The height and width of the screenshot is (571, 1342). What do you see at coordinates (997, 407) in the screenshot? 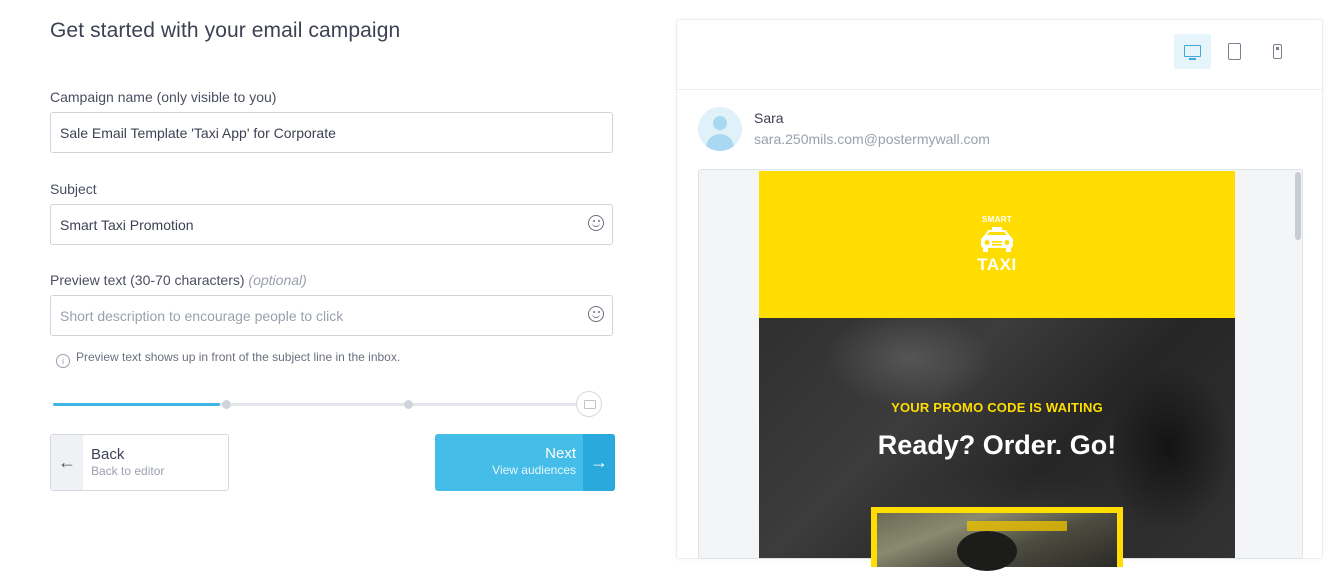
I see `promo-text: YOUR PROMO CODE IS WAITING` at bounding box center [997, 407].